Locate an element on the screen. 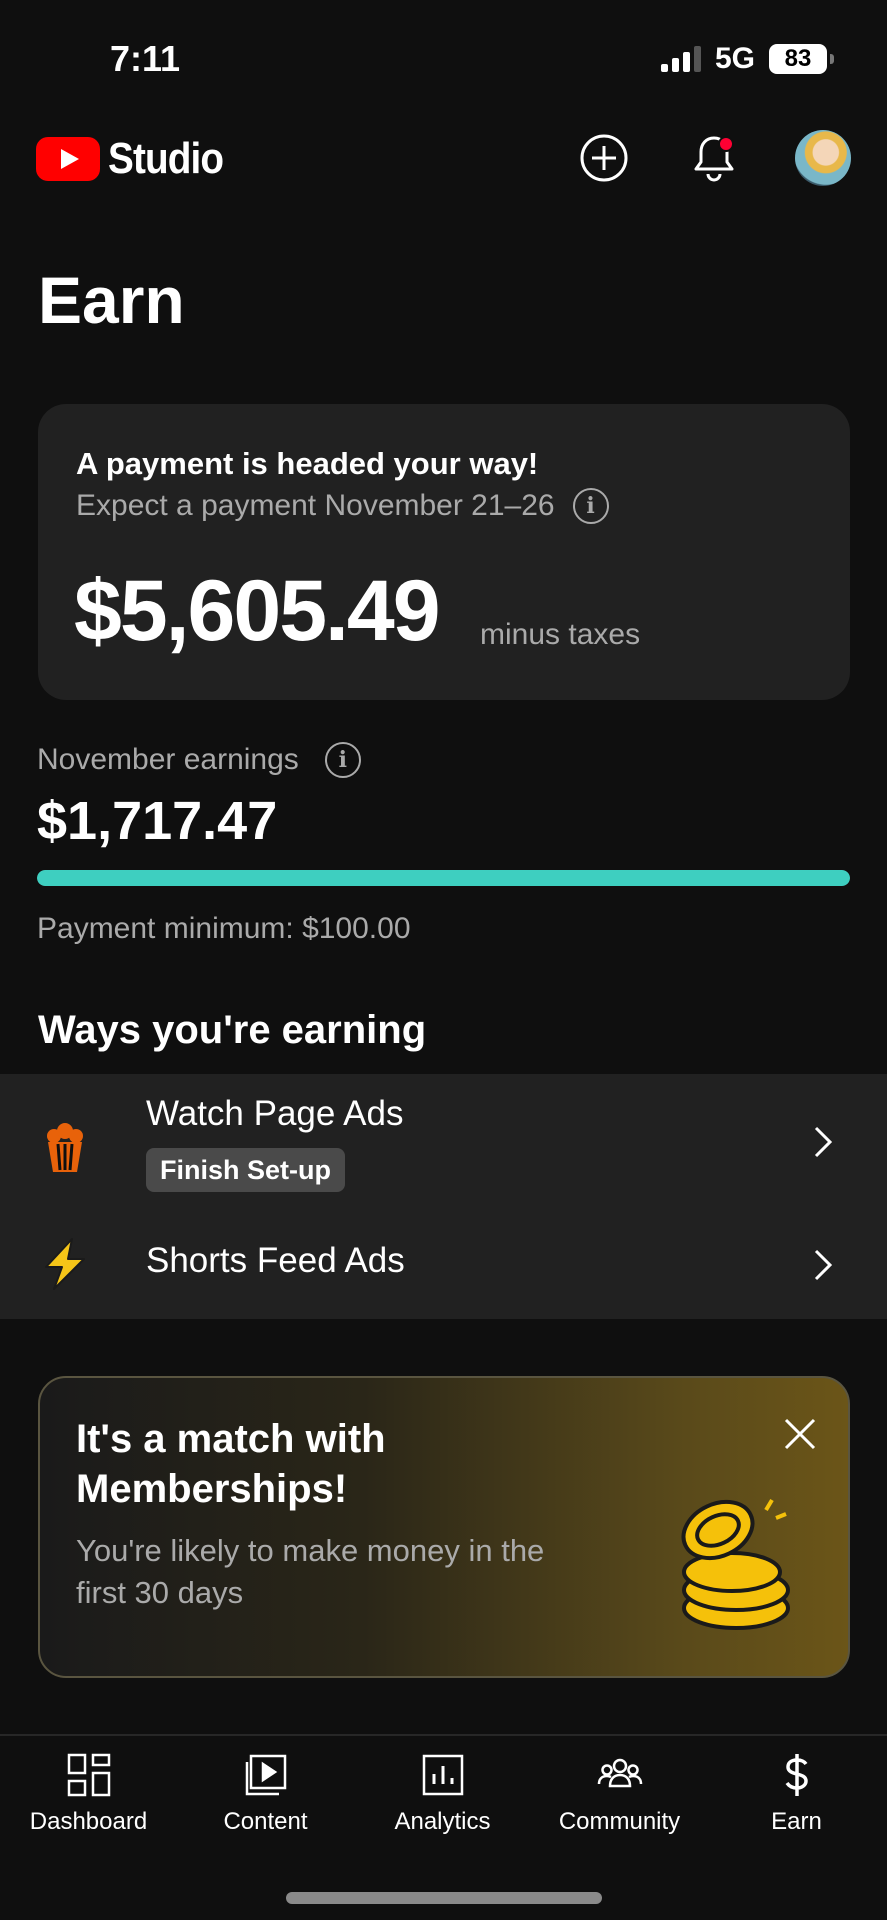  nav-community: Community is located at coordinates (619, 1791).